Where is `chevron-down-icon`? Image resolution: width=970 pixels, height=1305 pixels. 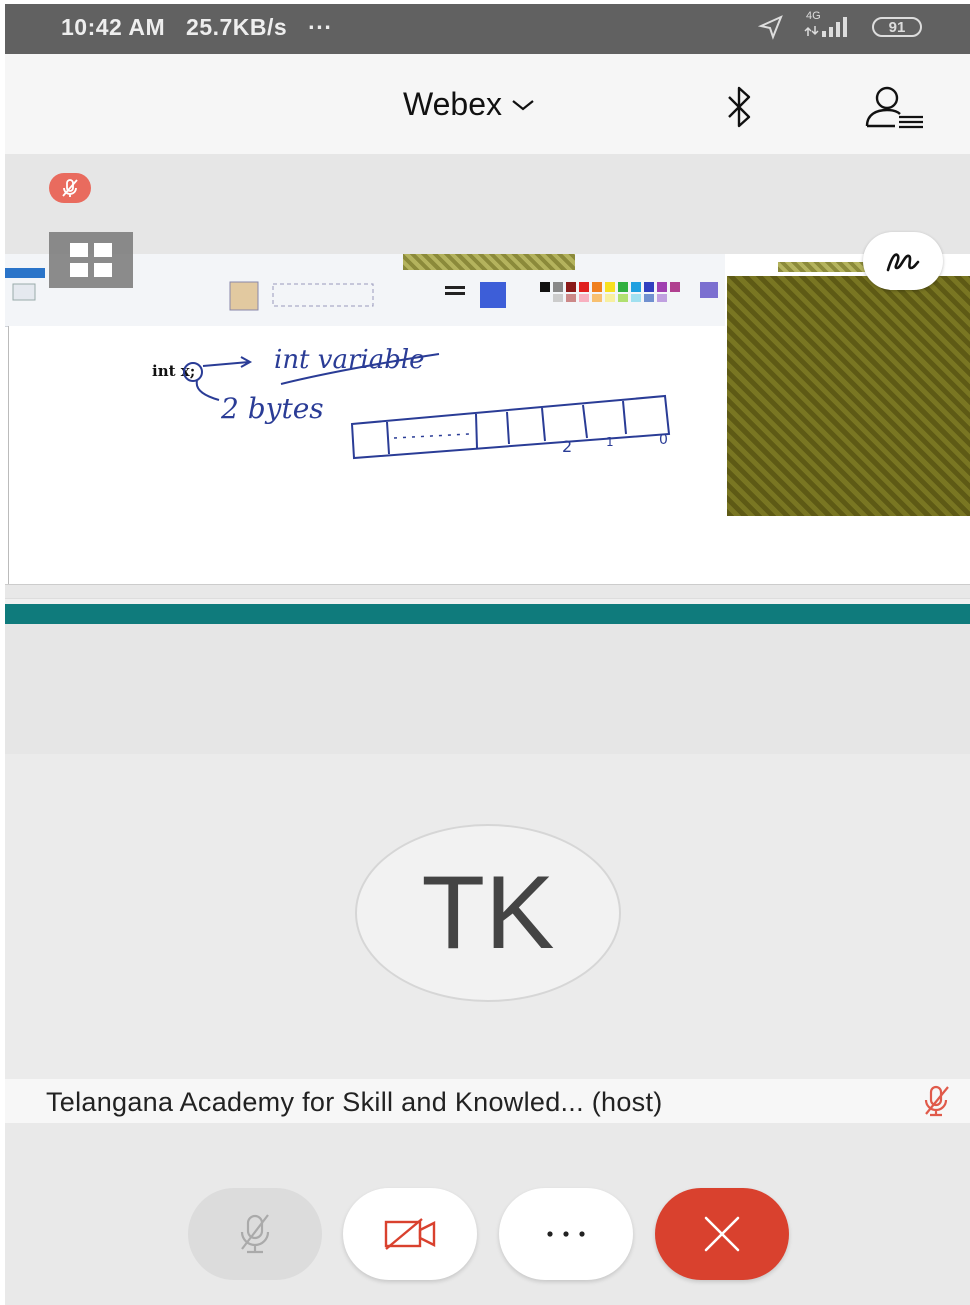 chevron-down-icon is located at coordinates (523, 104).